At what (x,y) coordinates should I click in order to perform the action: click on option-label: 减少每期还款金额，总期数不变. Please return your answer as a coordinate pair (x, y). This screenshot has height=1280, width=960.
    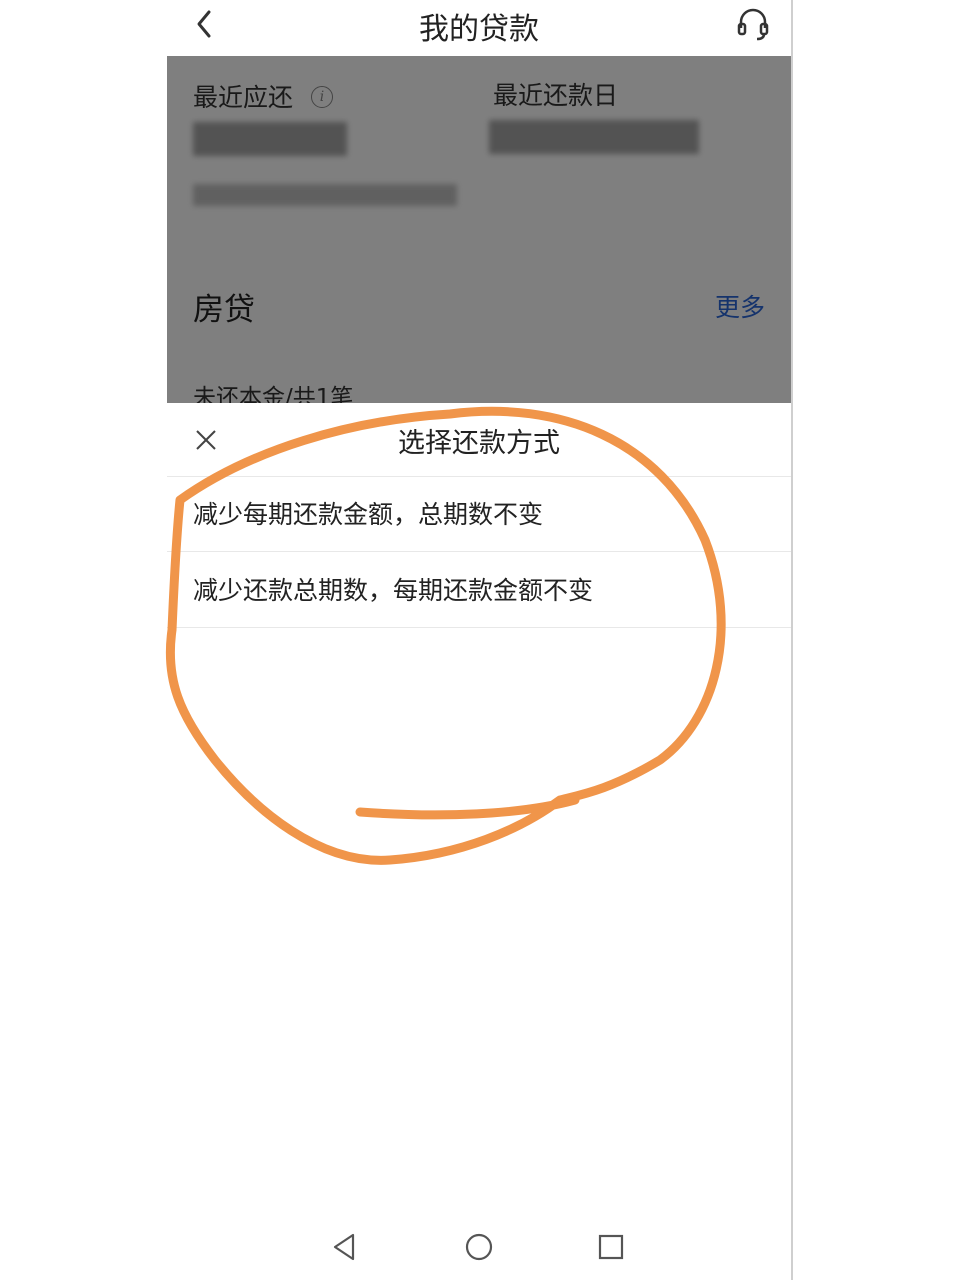
    Looking at the image, I should click on (368, 514).